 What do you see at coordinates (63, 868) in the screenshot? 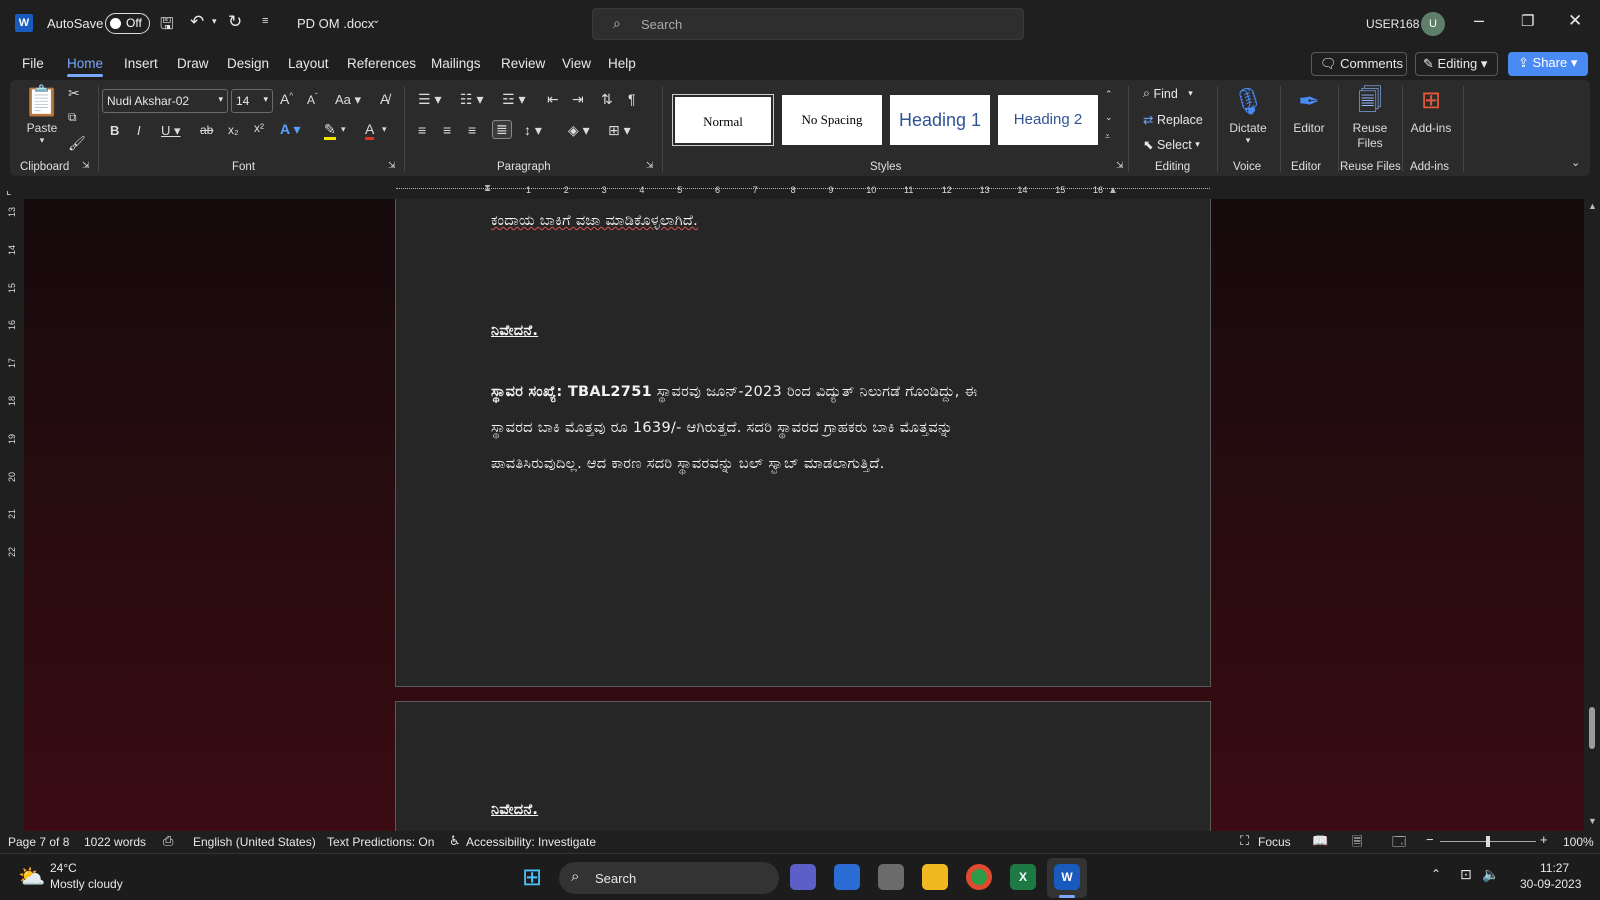
I see `weather-temp: 24°C` at bounding box center [63, 868].